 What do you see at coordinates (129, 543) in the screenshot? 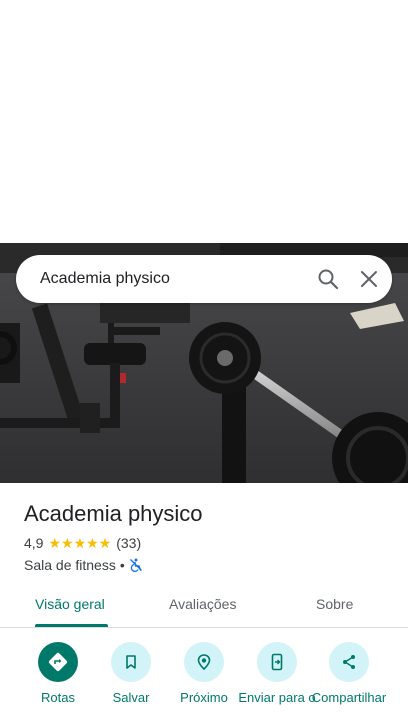
I see `review-count: (33)` at bounding box center [129, 543].